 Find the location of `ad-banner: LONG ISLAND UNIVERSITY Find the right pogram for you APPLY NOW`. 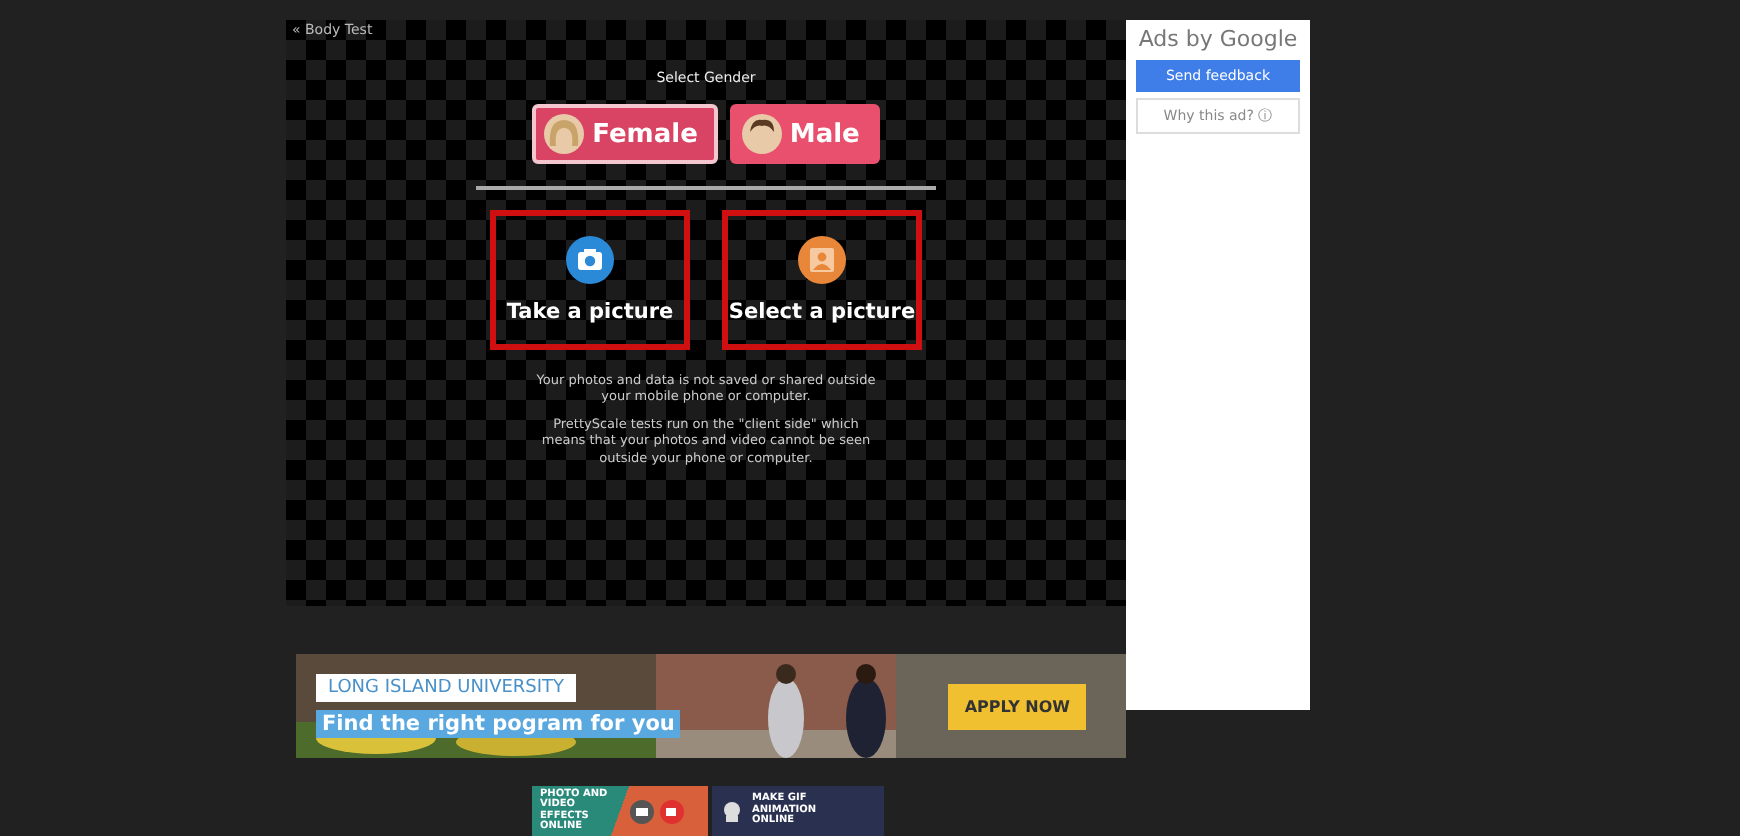

ad-banner: LONG ISLAND UNIVERSITY Find the right pogram for you APPLY NOW is located at coordinates (711, 706).